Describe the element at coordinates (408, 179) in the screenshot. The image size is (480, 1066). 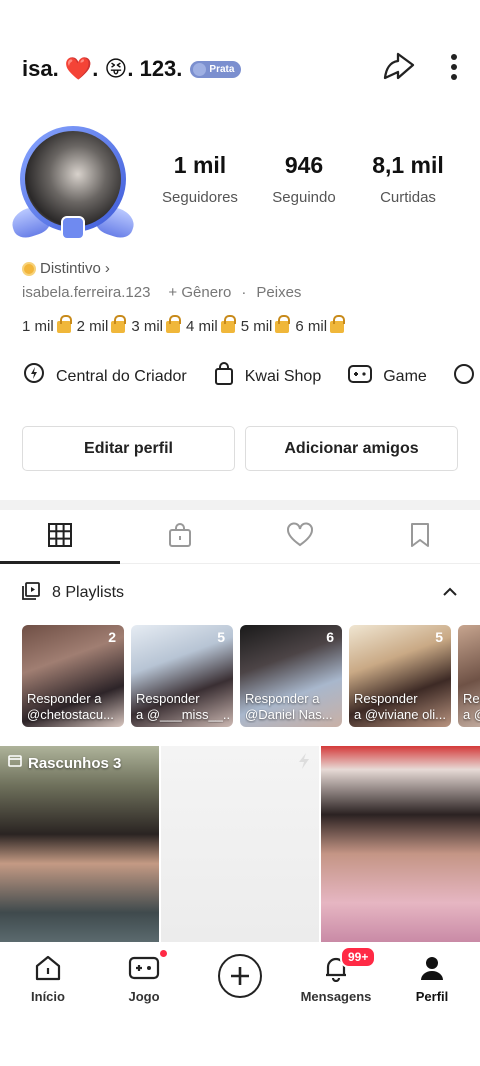
I see `stat-likes: 8,1 mil Curtidas` at that location.